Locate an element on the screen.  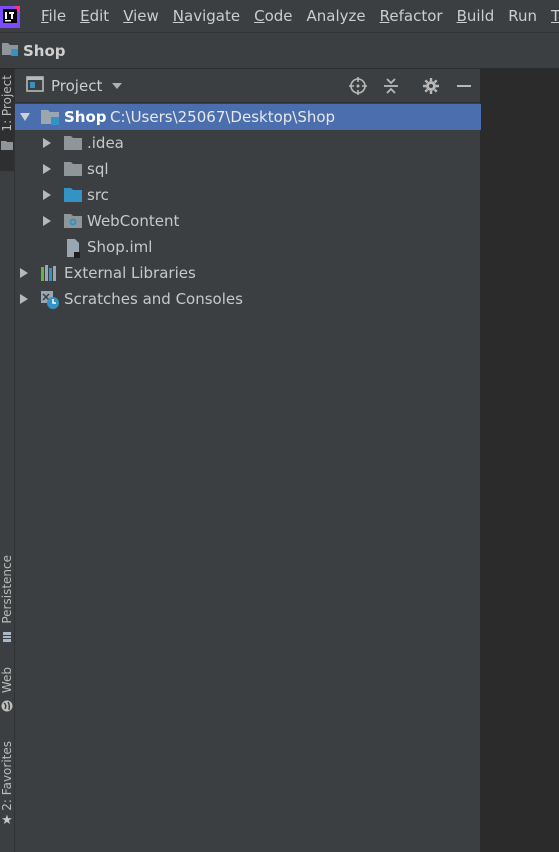
menu-mnemonic: R is located at coordinates (384, 16).